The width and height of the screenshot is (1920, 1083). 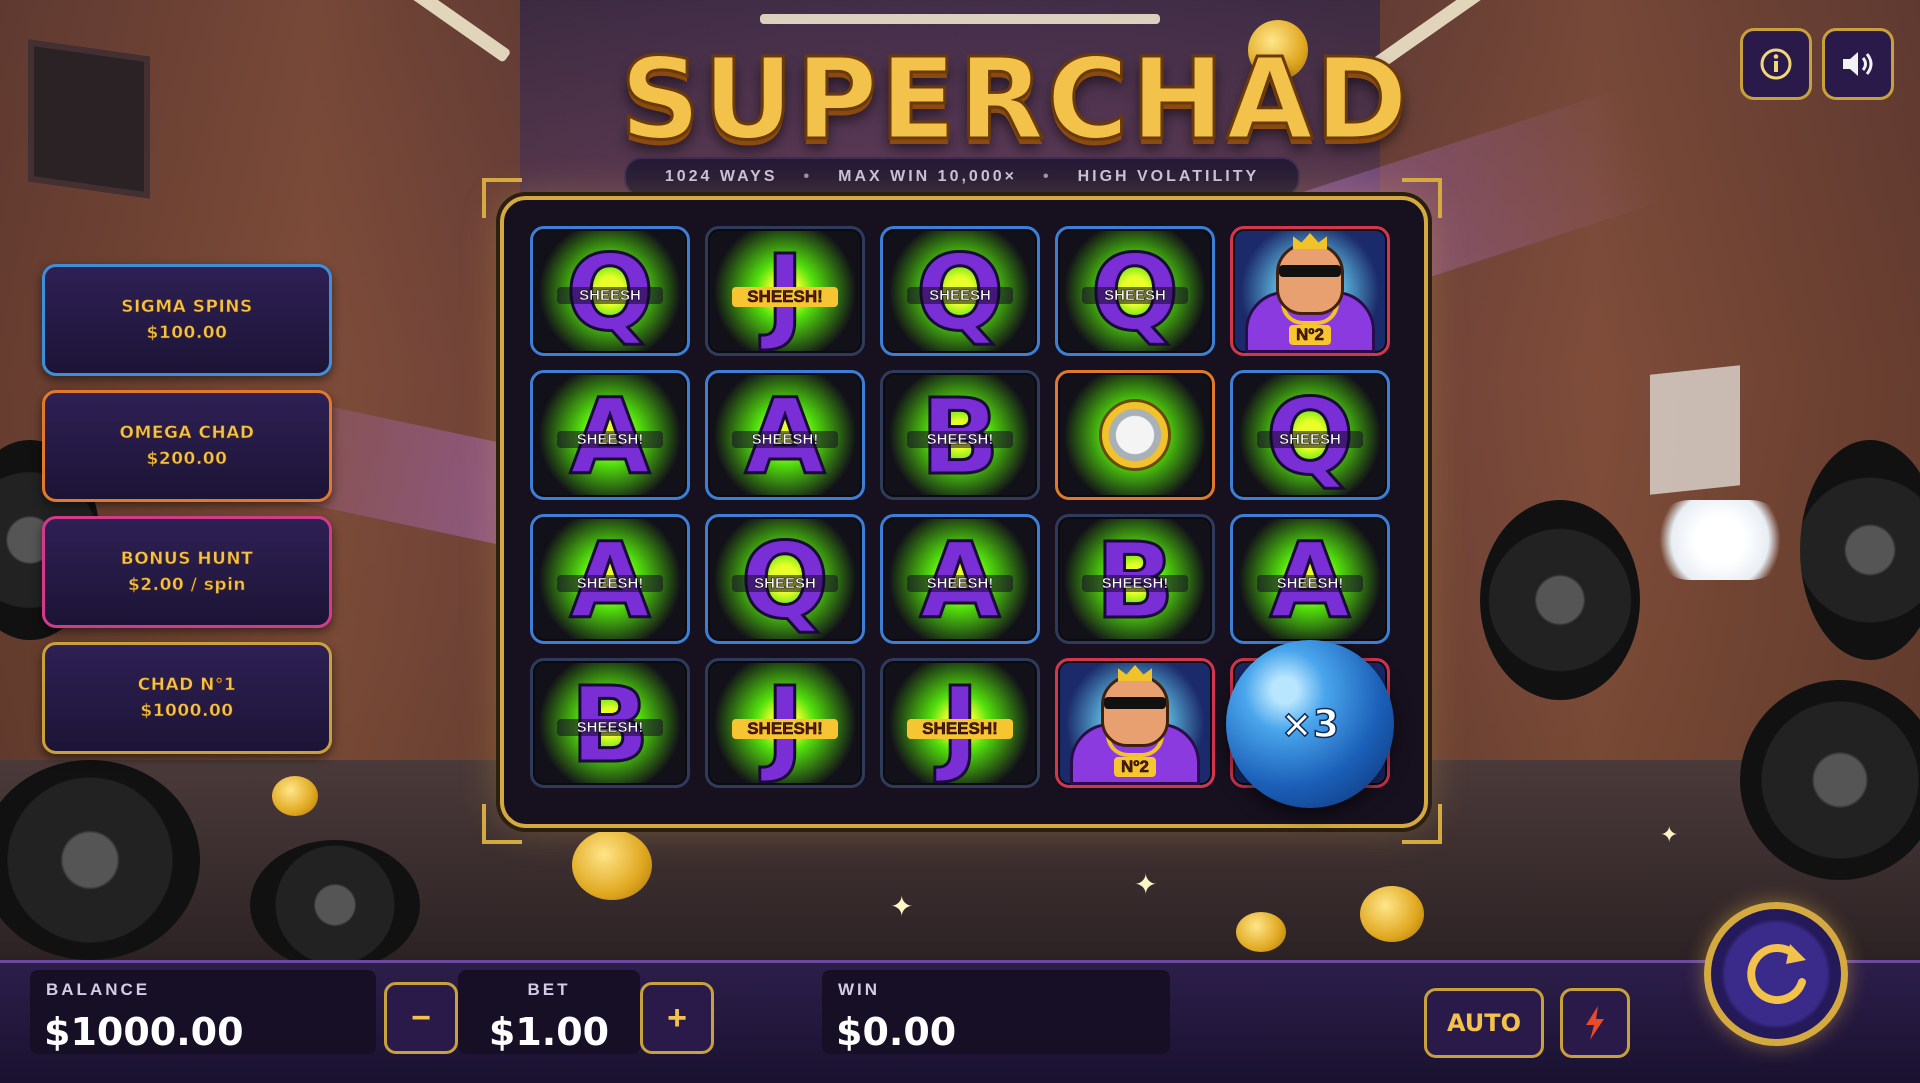 I want to click on bonus-buy-chad-n1: CHAD N°1 $1000.00, so click(x=187, y=698).